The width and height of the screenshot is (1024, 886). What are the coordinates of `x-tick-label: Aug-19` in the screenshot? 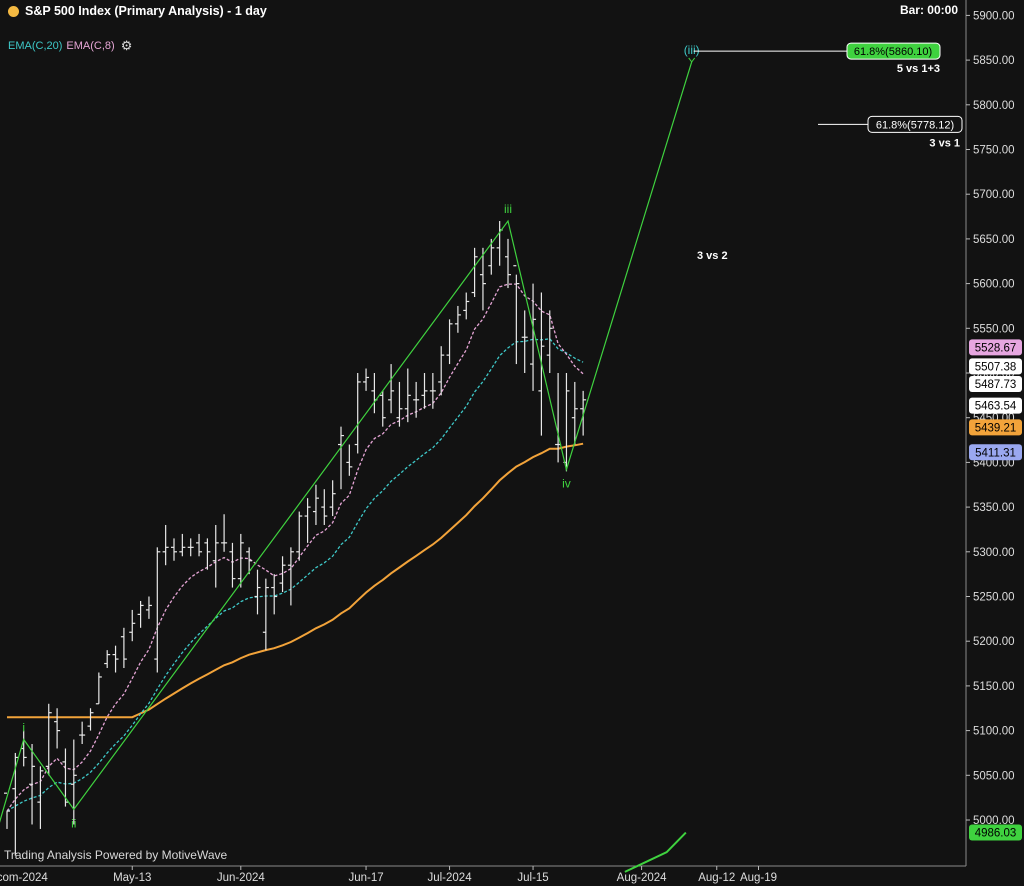 It's located at (758, 878).